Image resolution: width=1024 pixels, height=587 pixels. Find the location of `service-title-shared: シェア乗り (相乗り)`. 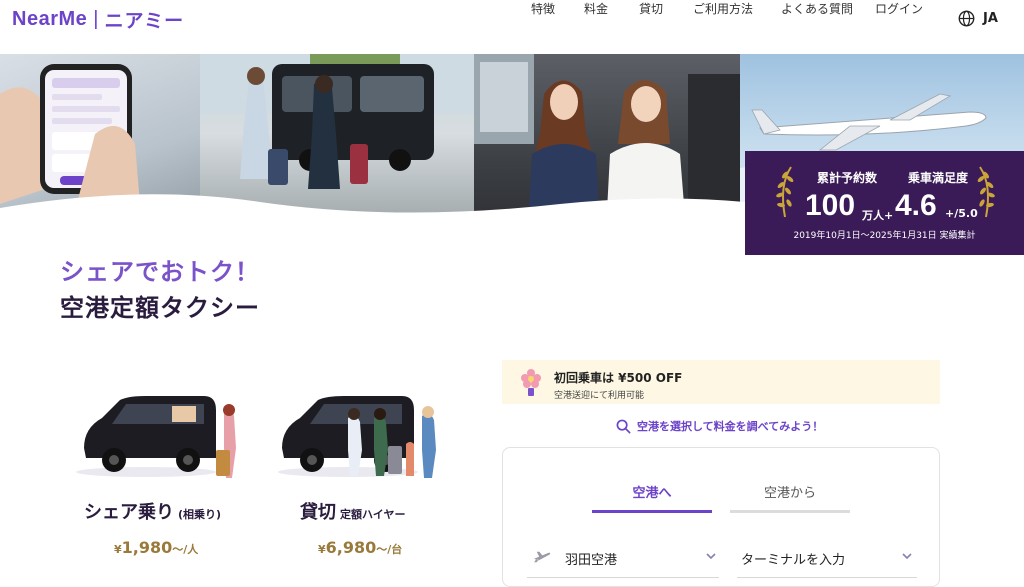

service-title-shared: シェア乗り (相乗り) is located at coordinates (152, 511).